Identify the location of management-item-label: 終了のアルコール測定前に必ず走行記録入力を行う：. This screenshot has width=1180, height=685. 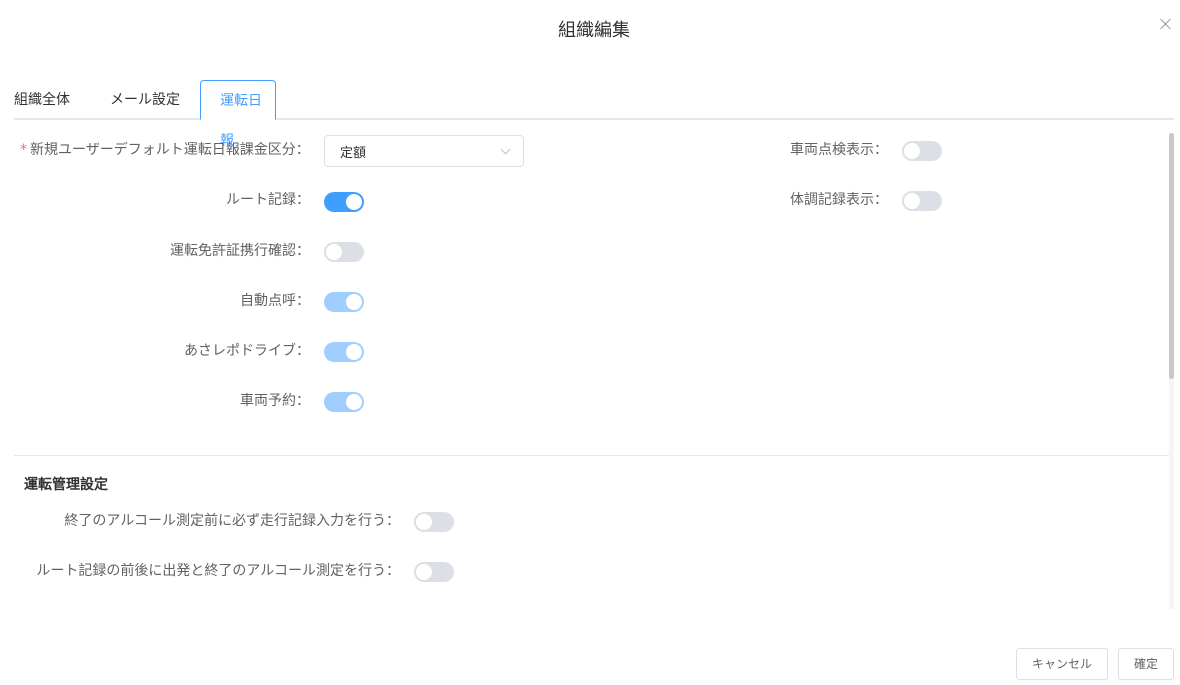
(232, 521).